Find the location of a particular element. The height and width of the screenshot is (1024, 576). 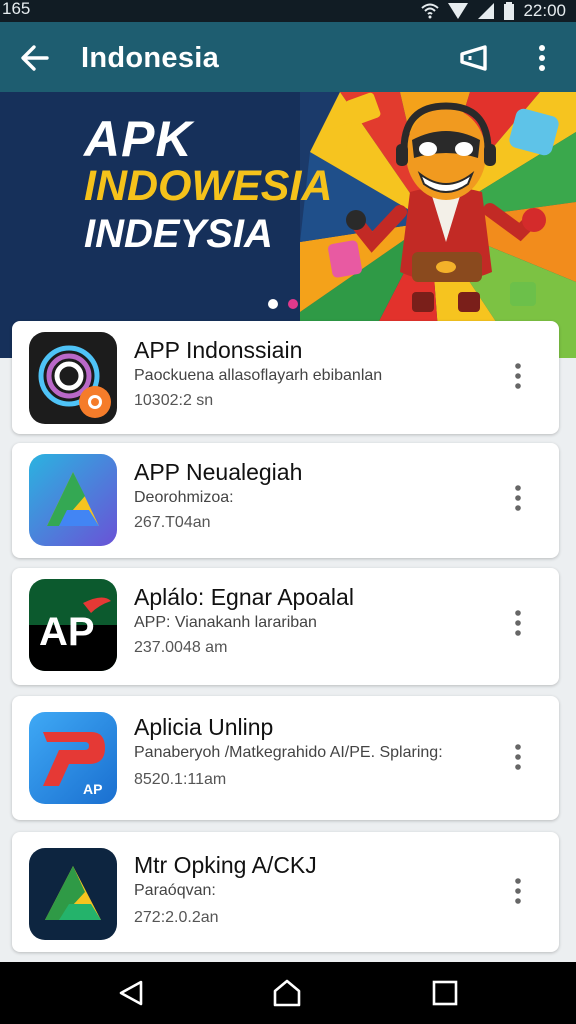

list-item: APP Neualegiah Deorohmizoa: 267.T04an is located at coordinates (285, 500).